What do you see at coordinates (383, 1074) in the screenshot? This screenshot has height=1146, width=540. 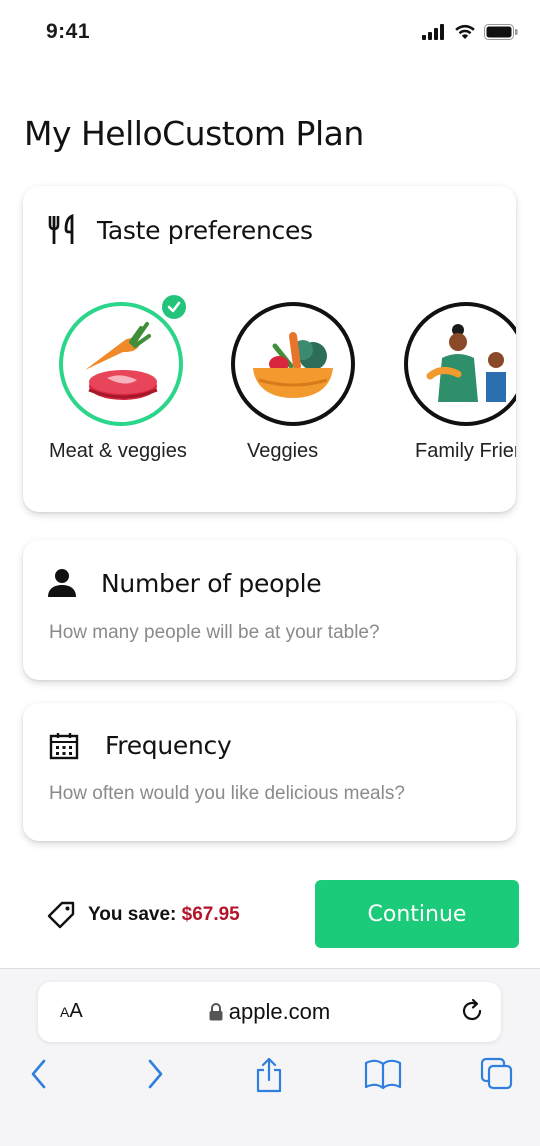 I see `bookmarks-icon` at bounding box center [383, 1074].